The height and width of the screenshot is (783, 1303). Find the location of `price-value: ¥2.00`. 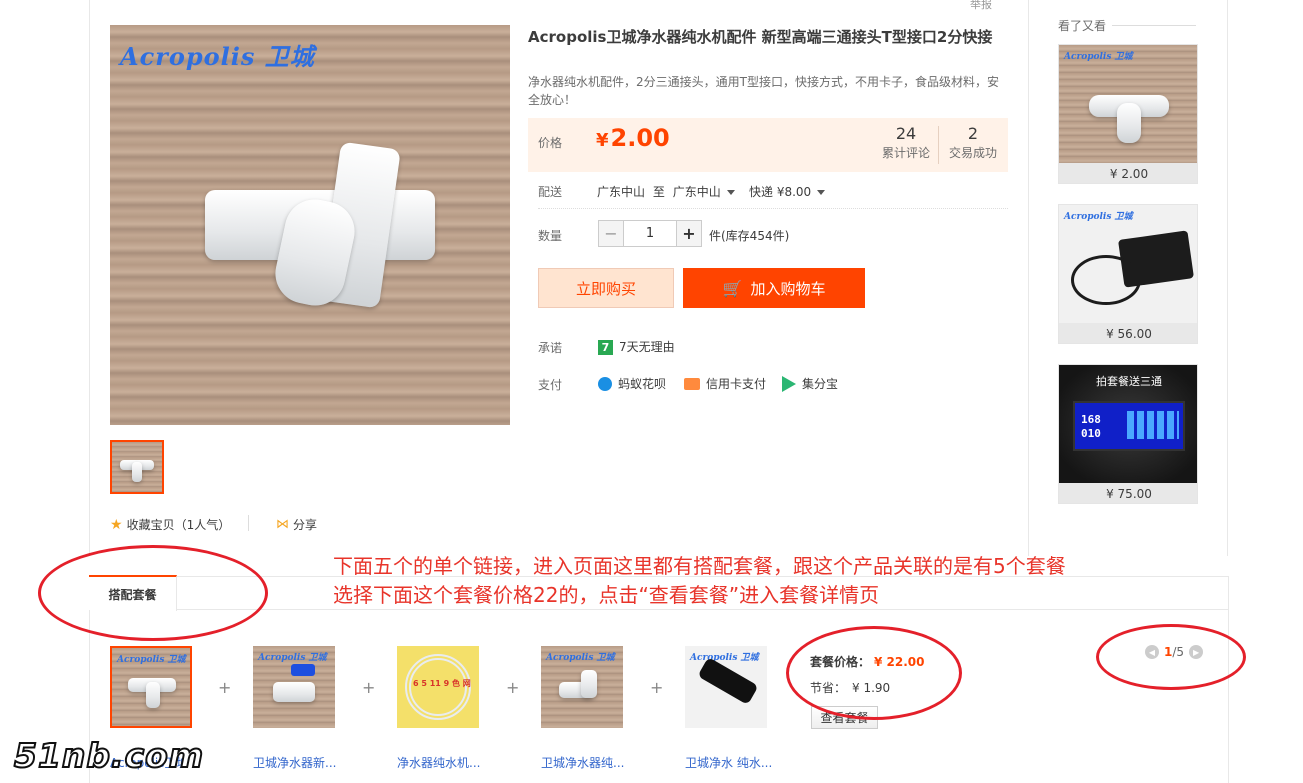

price-value: ¥2.00 is located at coordinates (633, 138).